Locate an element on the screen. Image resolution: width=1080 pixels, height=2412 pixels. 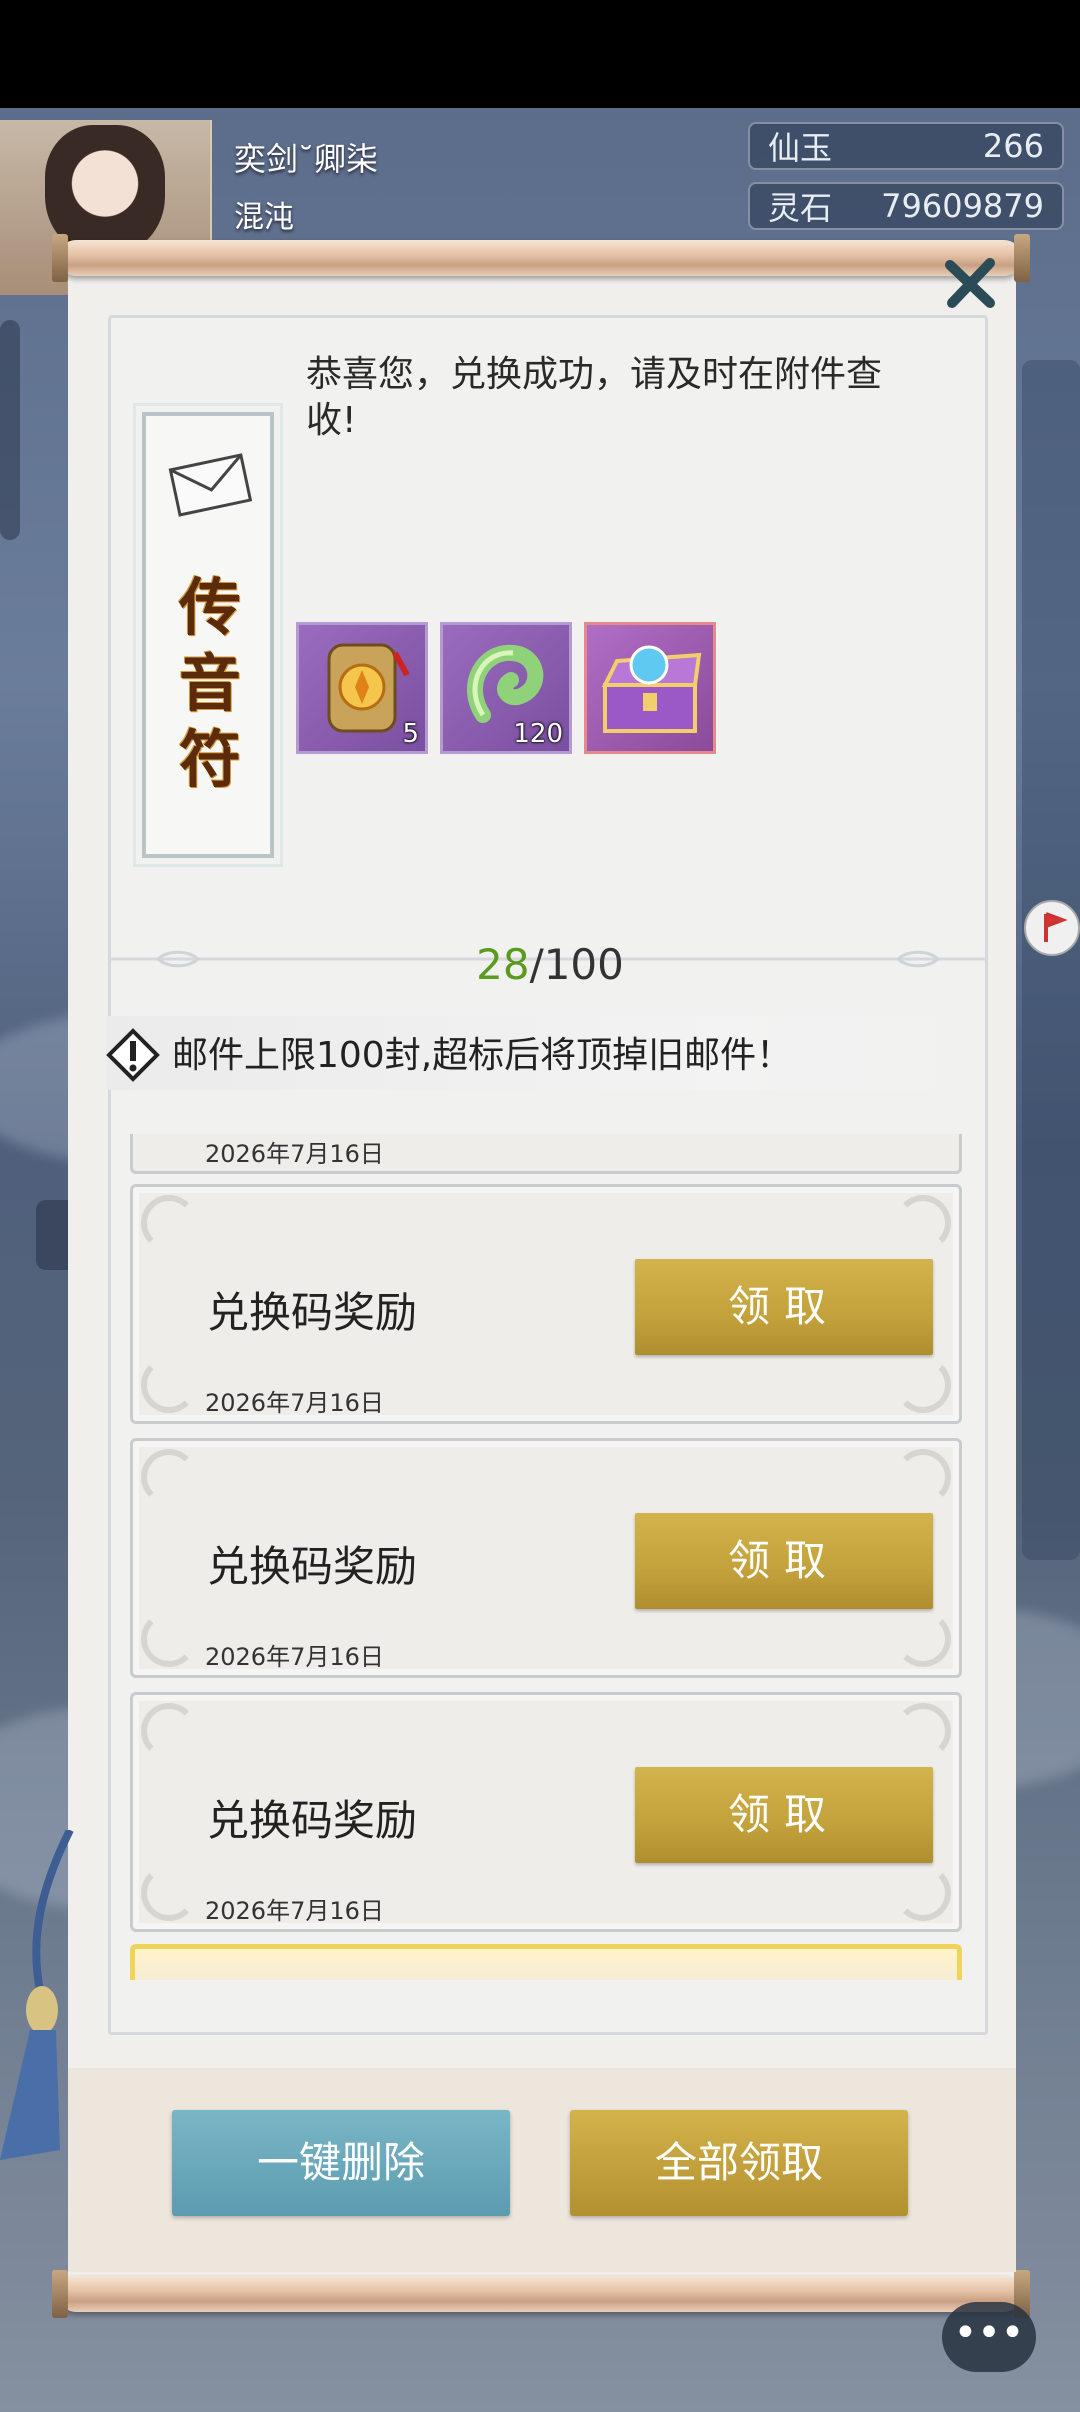
resource-xianyu: 仙玉 266 is located at coordinates (906, 146).